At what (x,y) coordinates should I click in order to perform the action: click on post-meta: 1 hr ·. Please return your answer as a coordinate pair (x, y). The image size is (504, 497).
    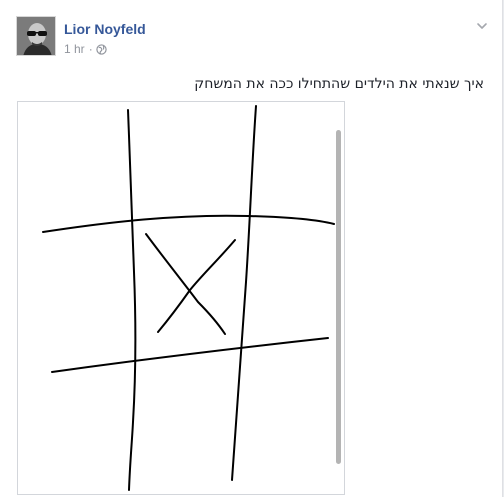
    Looking at the image, I should click on (85, 49).